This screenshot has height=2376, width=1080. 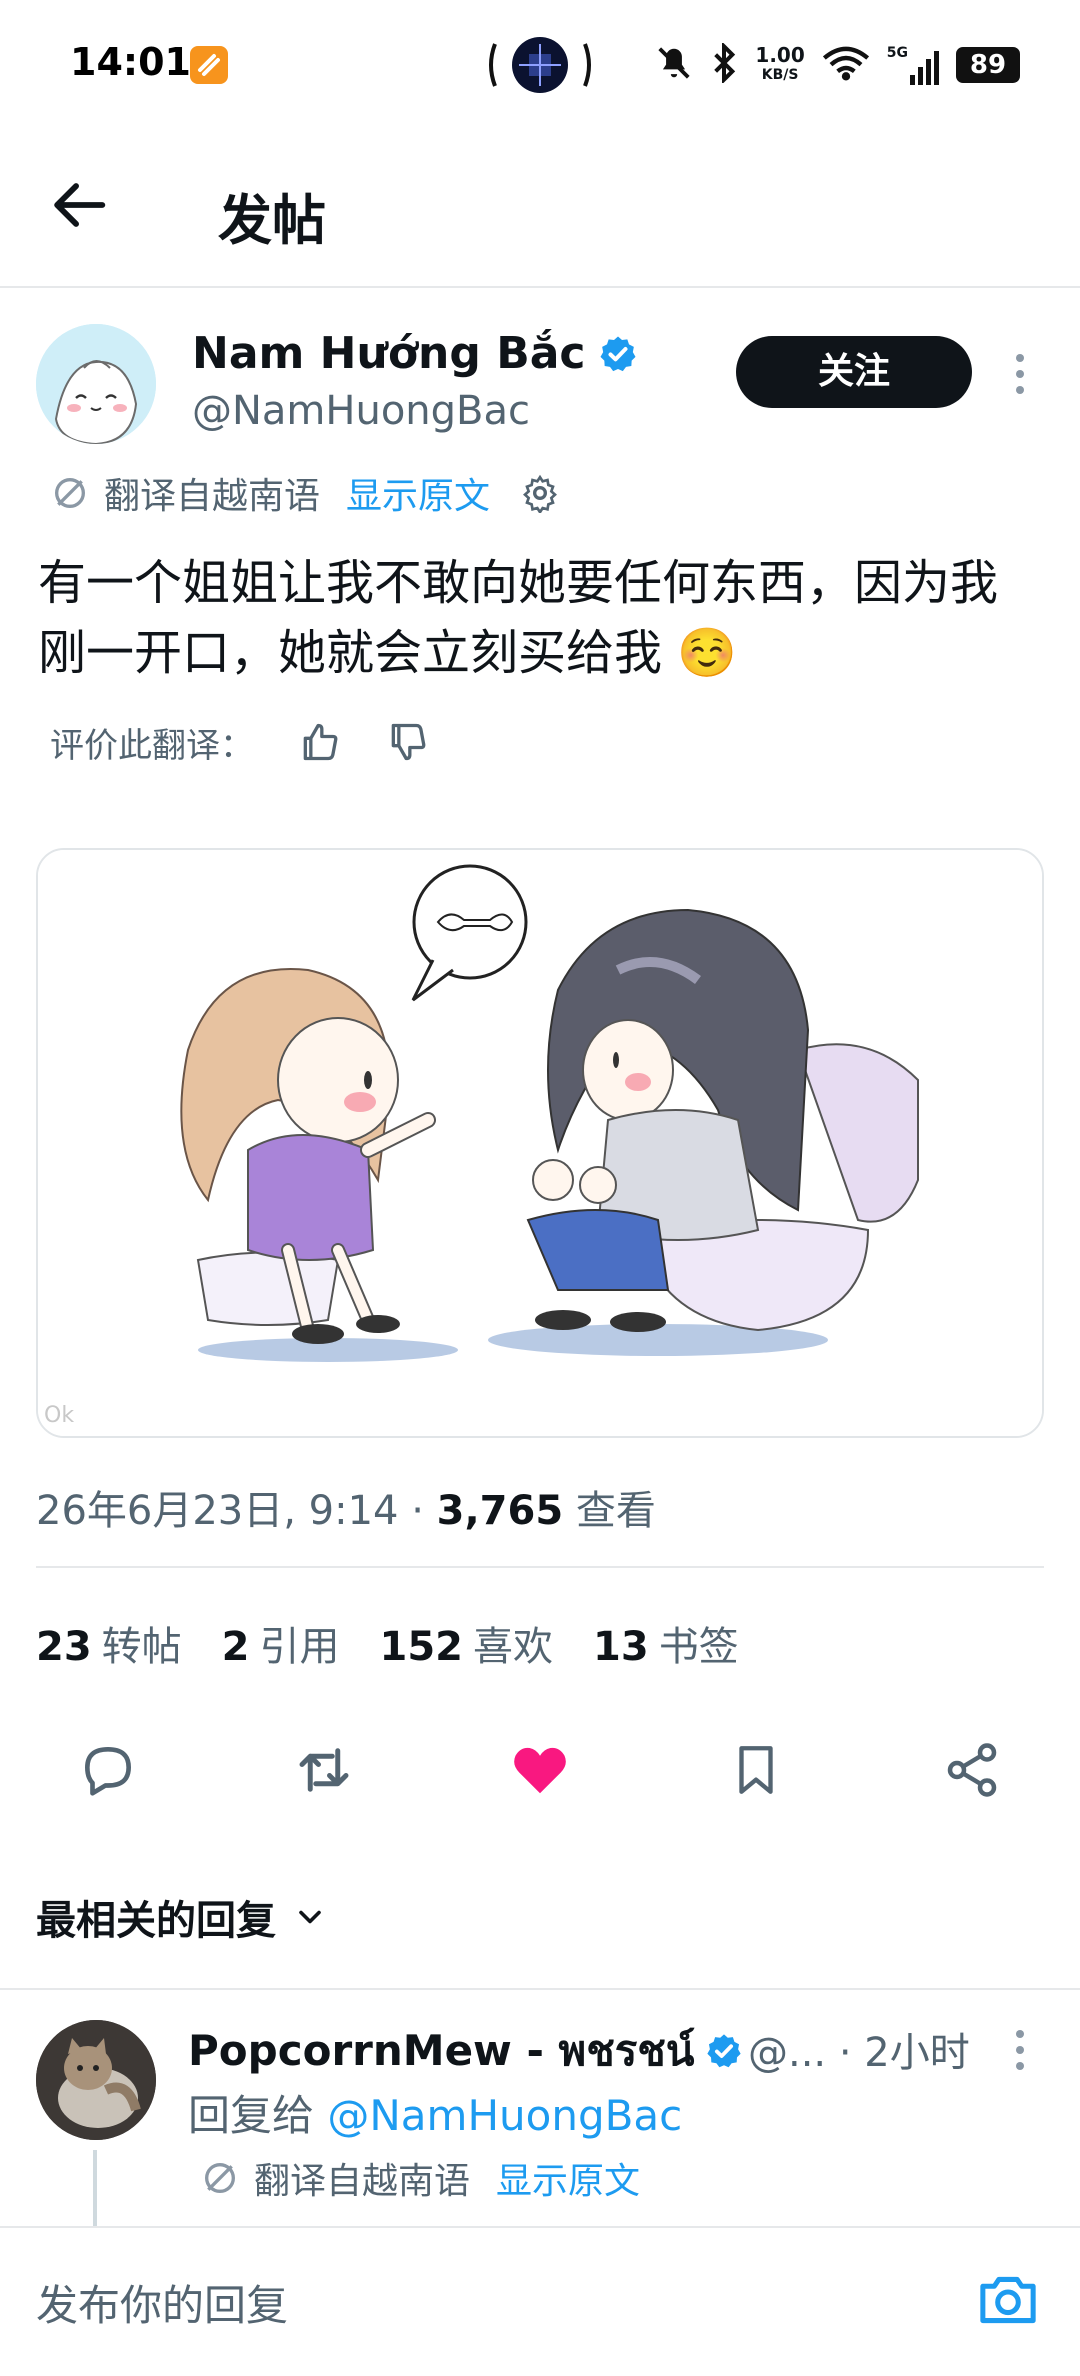 I want to click on app-notification-icon, so click(x=209, y=65).